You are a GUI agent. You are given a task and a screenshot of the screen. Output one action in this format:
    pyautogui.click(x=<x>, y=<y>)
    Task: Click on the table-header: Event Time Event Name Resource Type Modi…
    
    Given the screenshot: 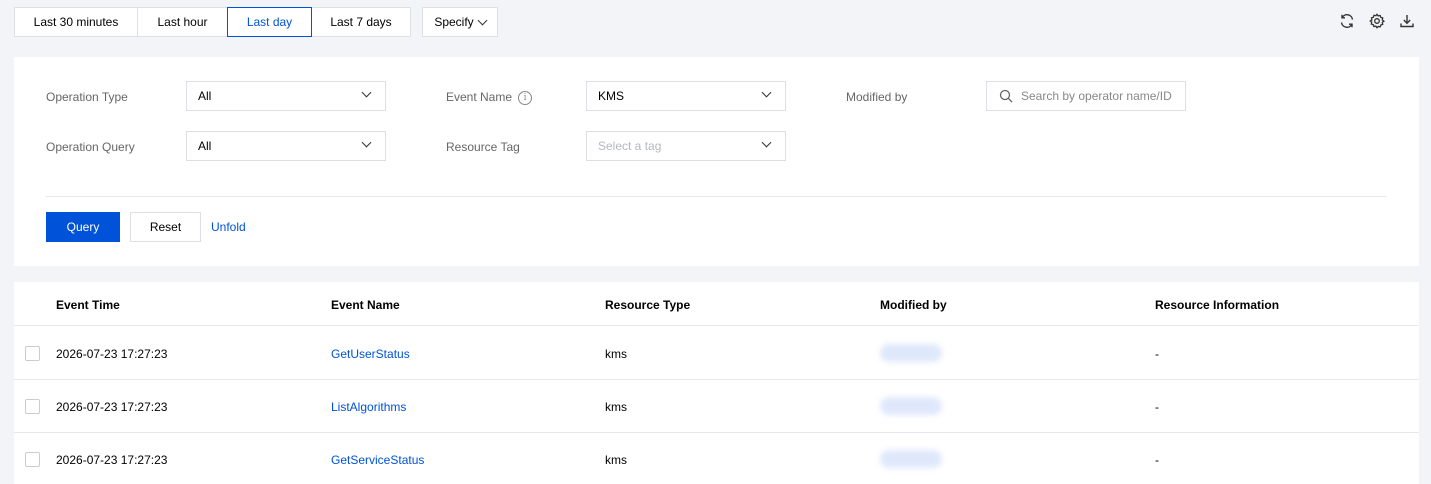 What is the action you would take?
    pyautogui.click(x=716, y=304)
    